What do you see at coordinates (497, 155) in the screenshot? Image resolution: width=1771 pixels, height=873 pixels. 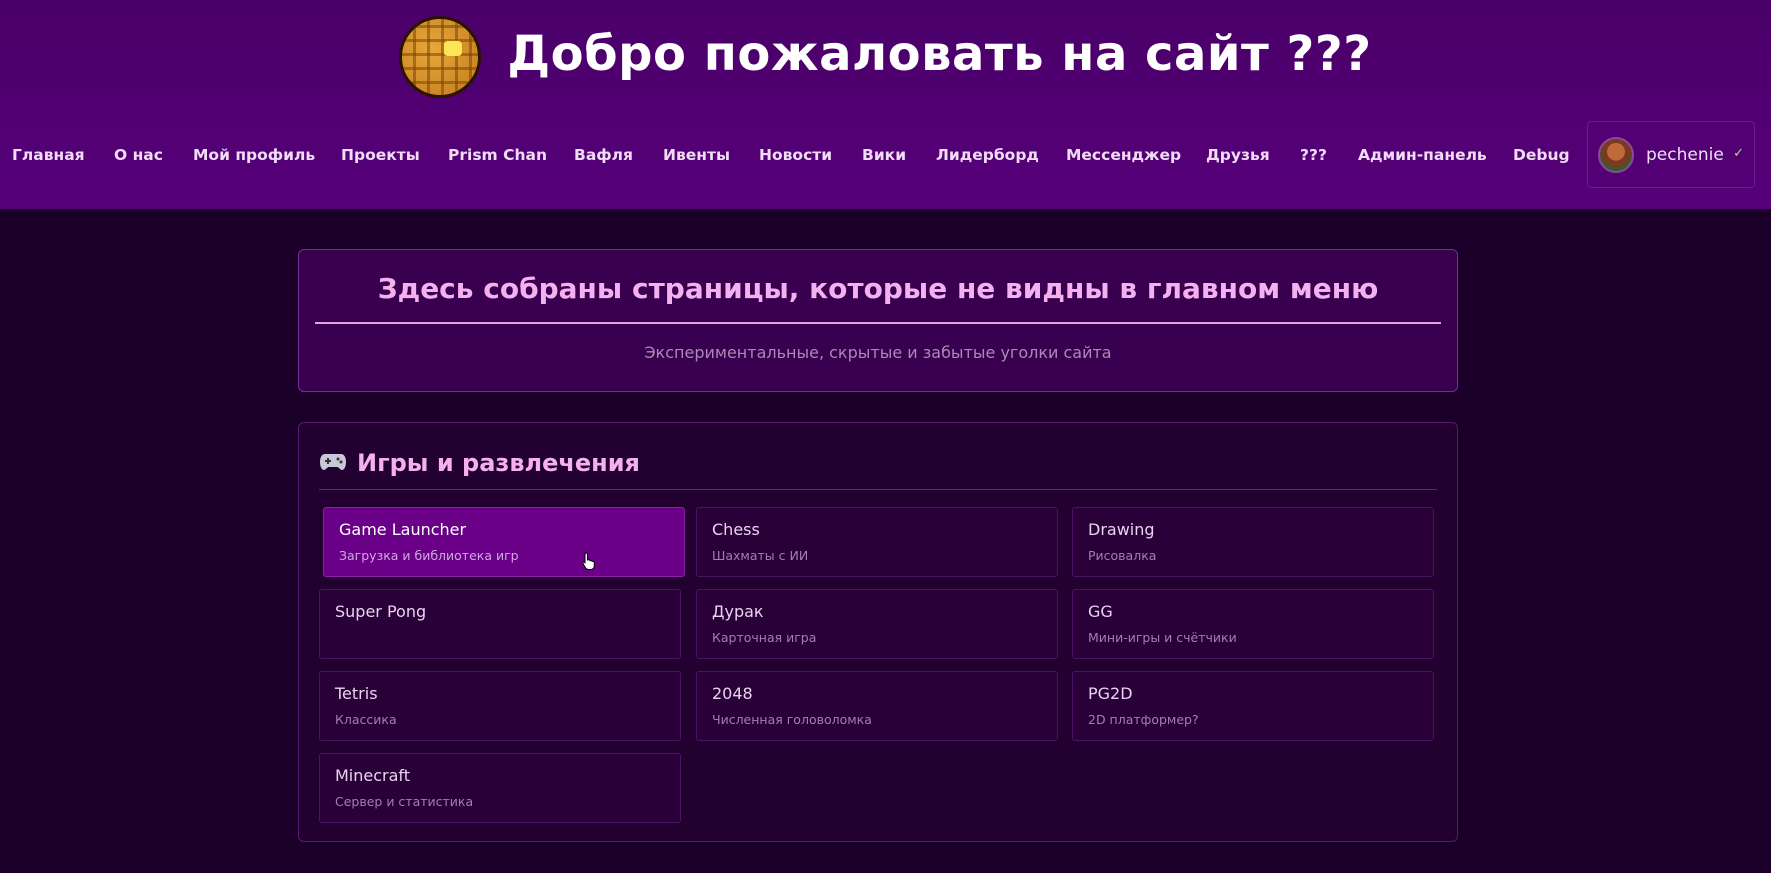 I see `nav-item-prism-chan: Prism Chan` at bounding box center [497, 155].